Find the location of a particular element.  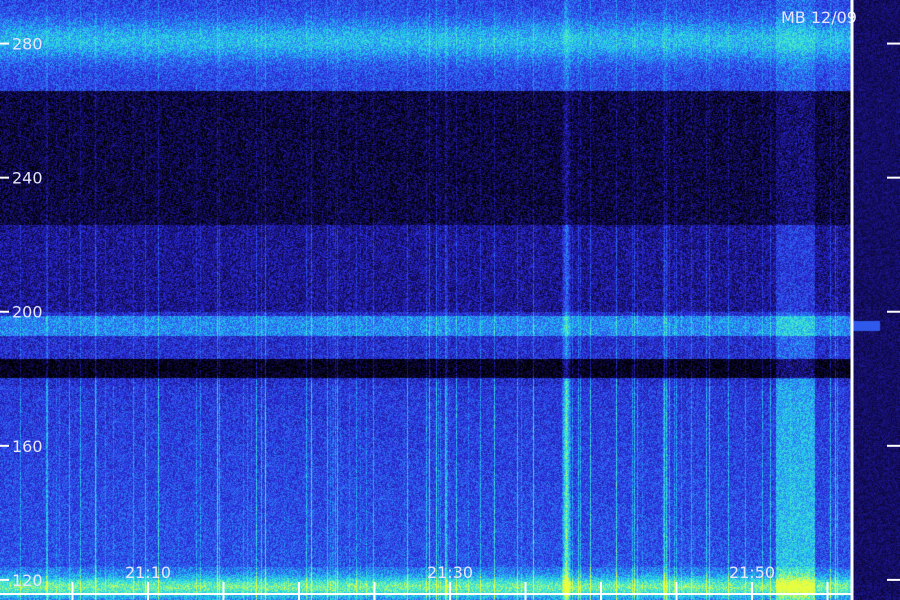

x-axis: 21:10 21:30 21:50 is located at coordinates (426, 581).